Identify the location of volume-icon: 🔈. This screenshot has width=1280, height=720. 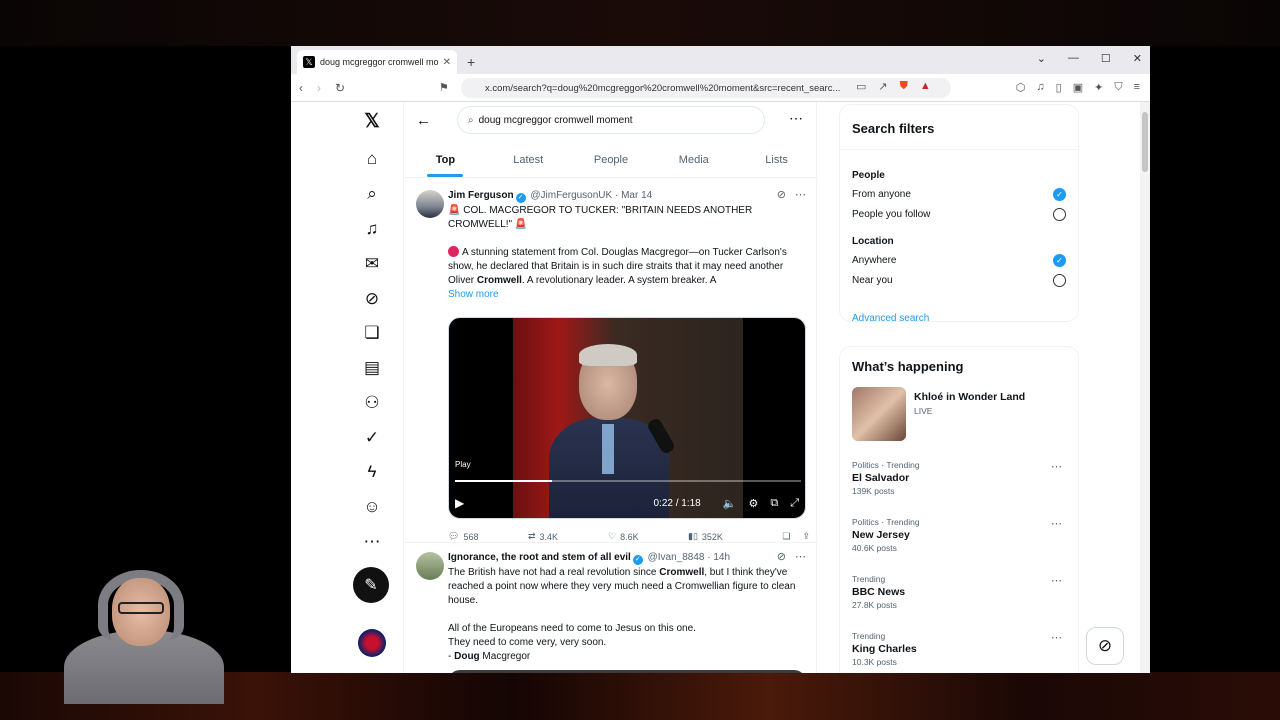
(730, 503).